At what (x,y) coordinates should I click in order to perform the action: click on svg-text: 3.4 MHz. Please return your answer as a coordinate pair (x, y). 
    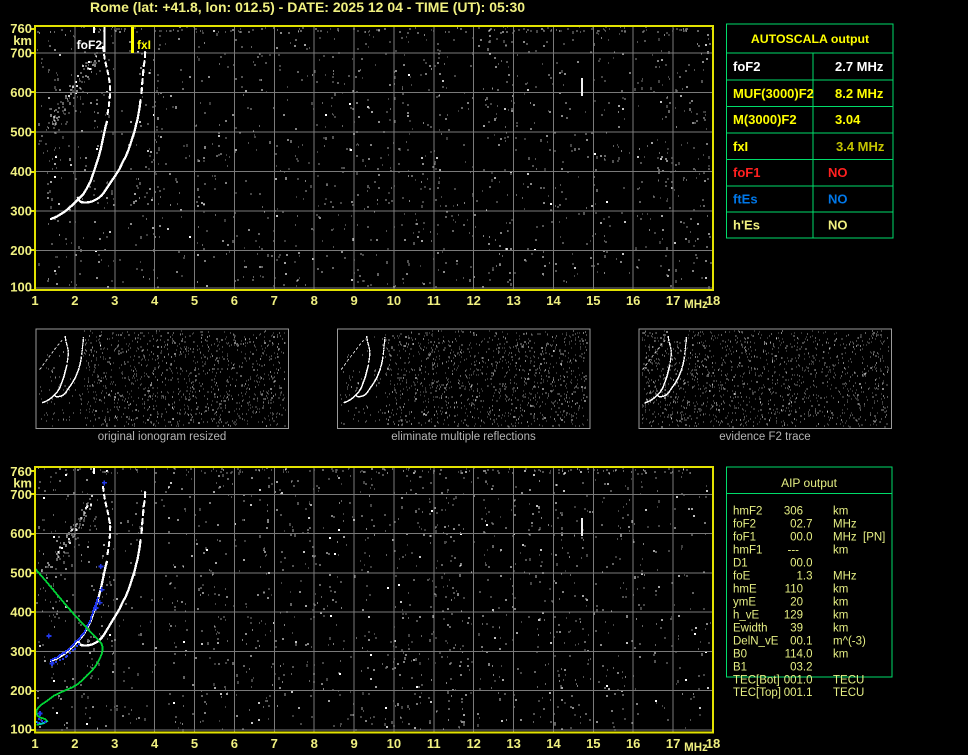
    Looking at the image, I should click on (860, 146).